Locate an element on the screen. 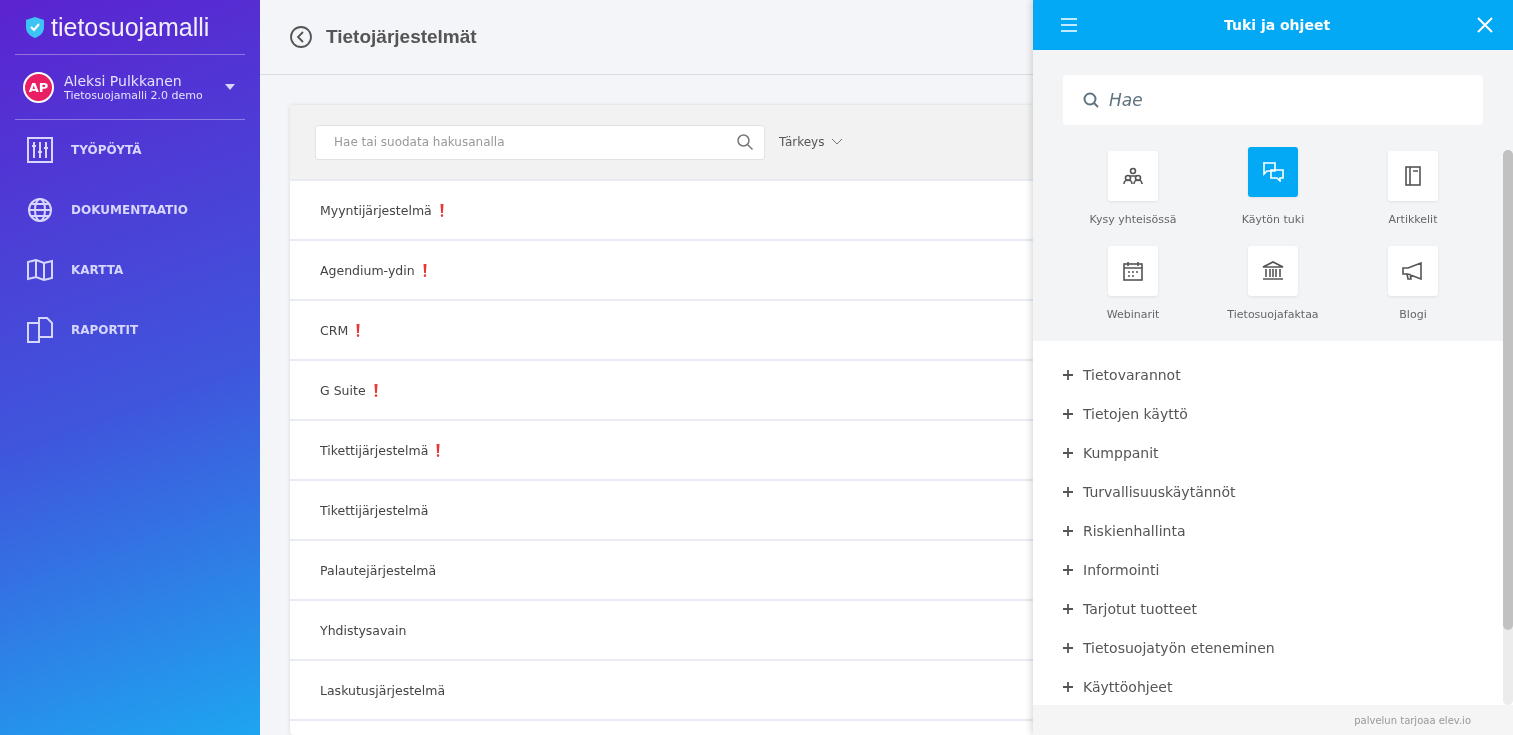 The width and height of the screenshot is (1513, 735). nav-item: KARTTA is located at coordinates (130, 270).